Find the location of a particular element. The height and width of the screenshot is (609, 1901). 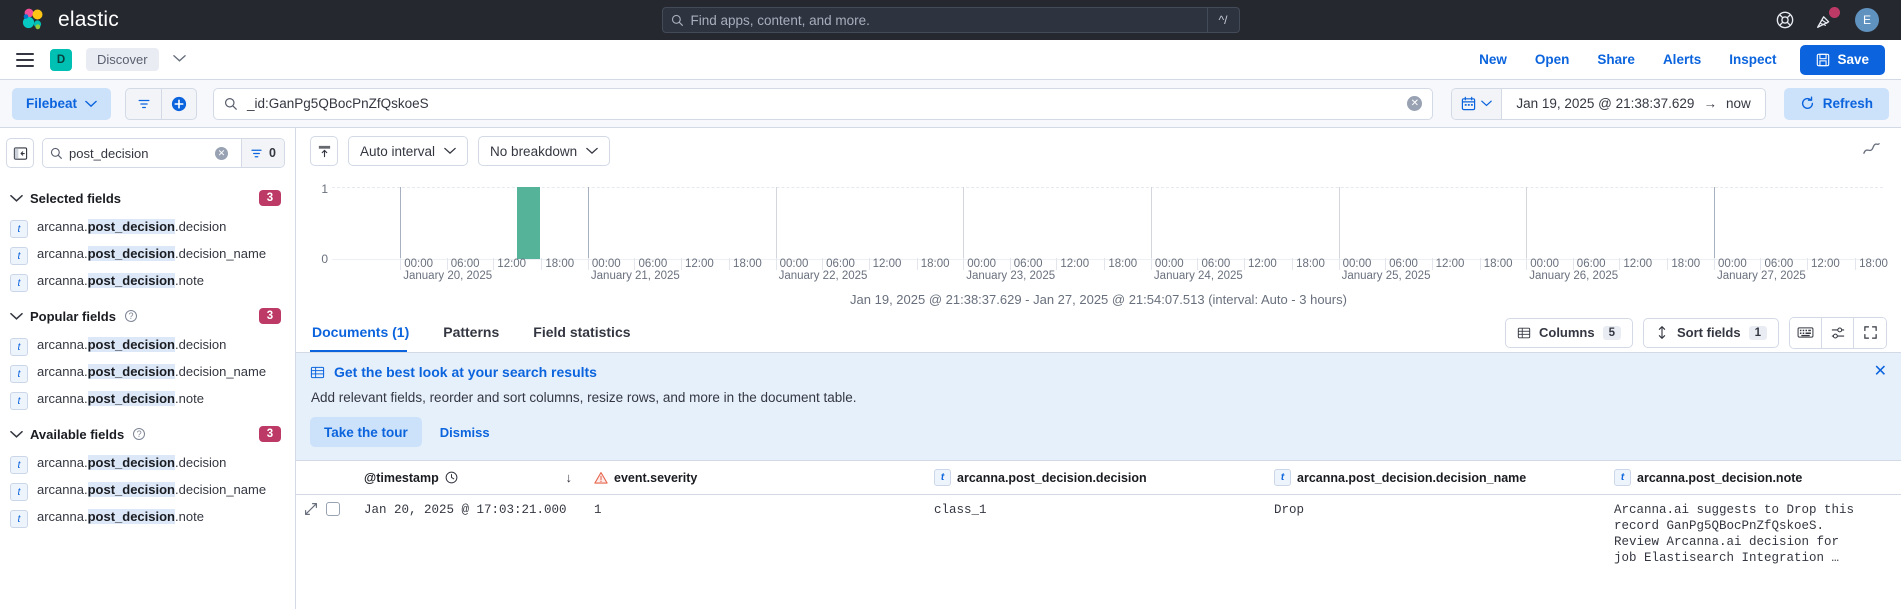

breadcrumb: Discover is located at coordinates (122, 59).